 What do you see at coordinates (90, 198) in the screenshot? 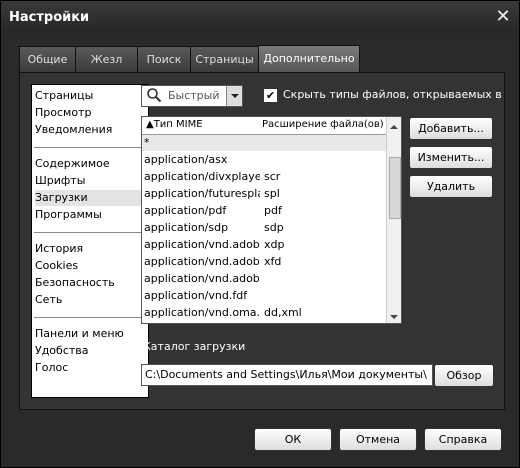
I see `sidebar-item-downloads: Загрузки` at bounding box center [90, 198].